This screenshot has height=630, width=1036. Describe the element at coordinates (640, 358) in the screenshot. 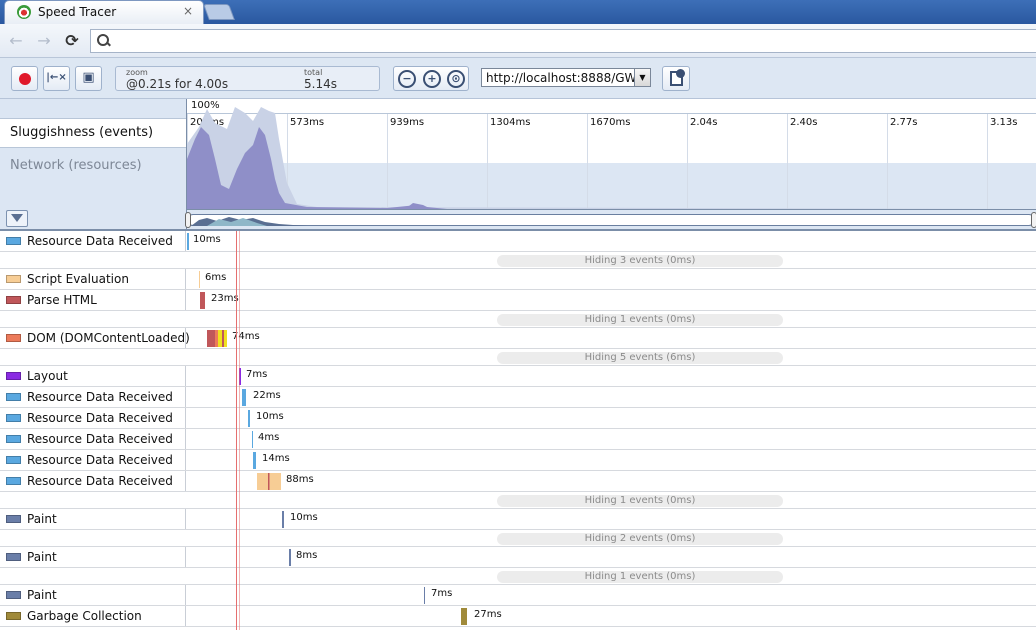

I see `hidden-events-pill: Hiding 5 events (6ms)` at that location.